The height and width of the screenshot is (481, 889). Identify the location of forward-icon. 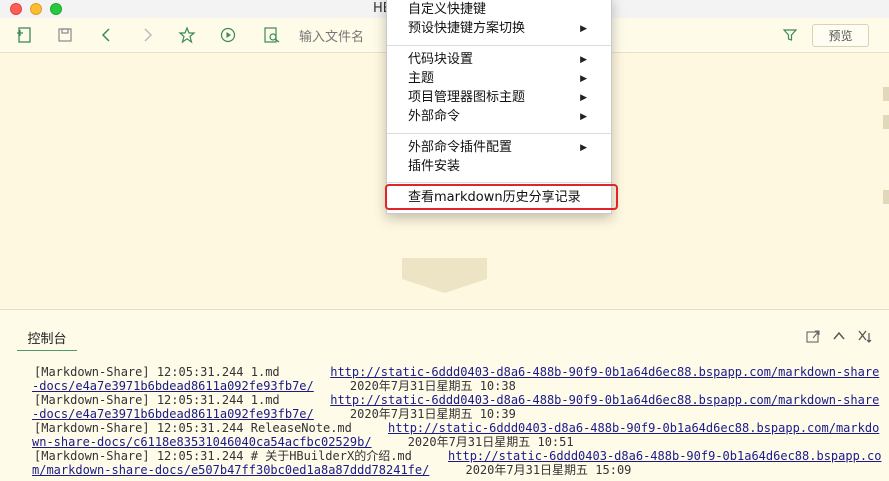
(147, 35).